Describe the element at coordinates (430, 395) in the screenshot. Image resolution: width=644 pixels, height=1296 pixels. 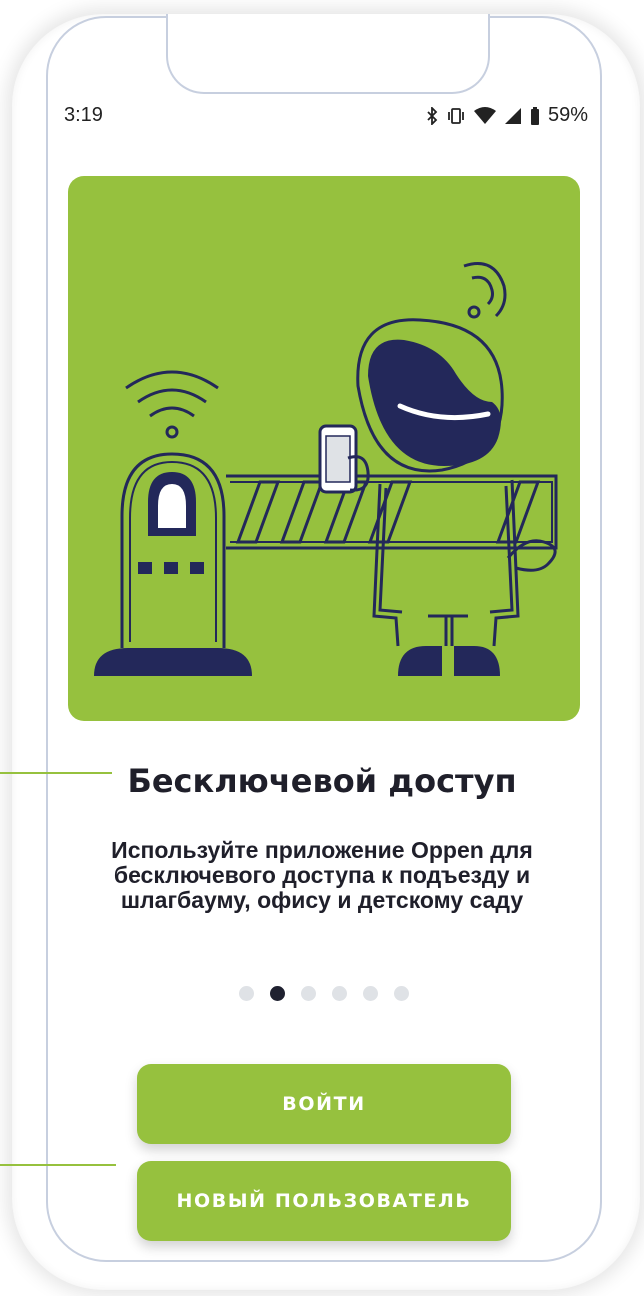
I see `character-head-icon` at that location.